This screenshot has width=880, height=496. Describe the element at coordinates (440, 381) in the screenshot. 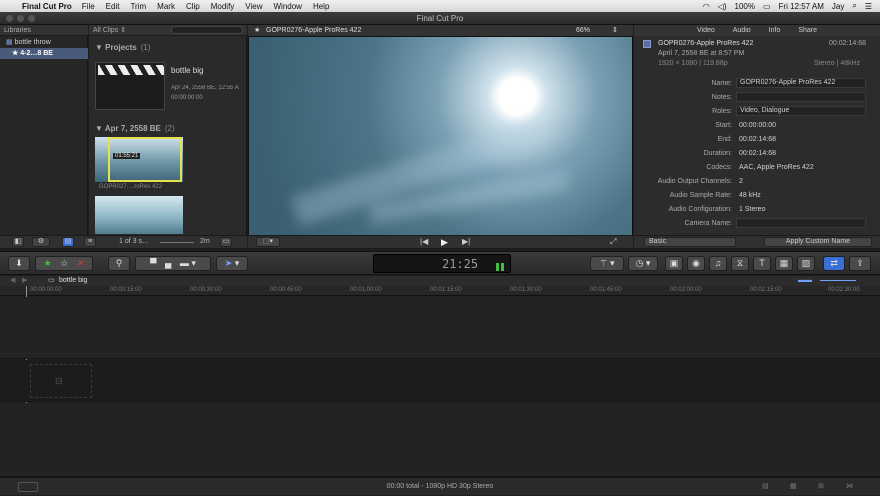

I see `primary-storyline: ⊟` at that location.